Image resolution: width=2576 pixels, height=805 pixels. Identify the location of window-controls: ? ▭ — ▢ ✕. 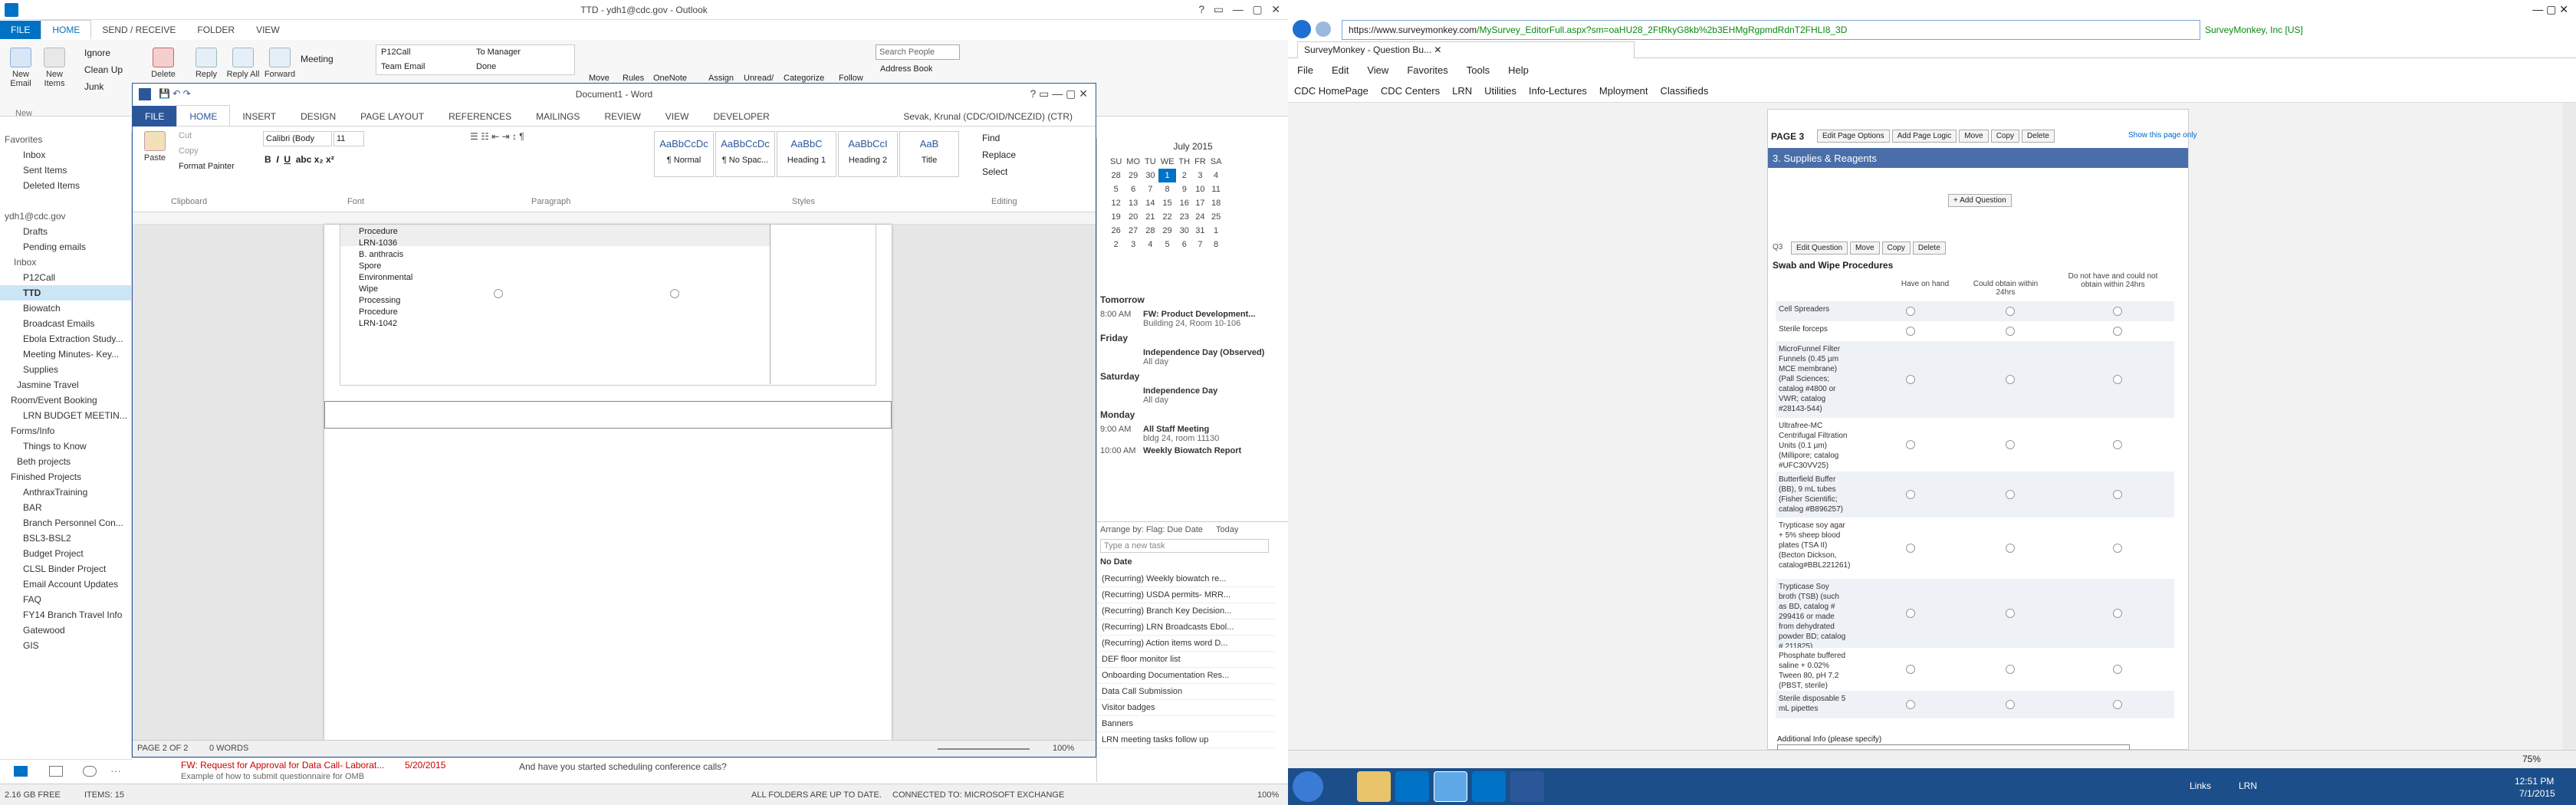
(1239, 10).